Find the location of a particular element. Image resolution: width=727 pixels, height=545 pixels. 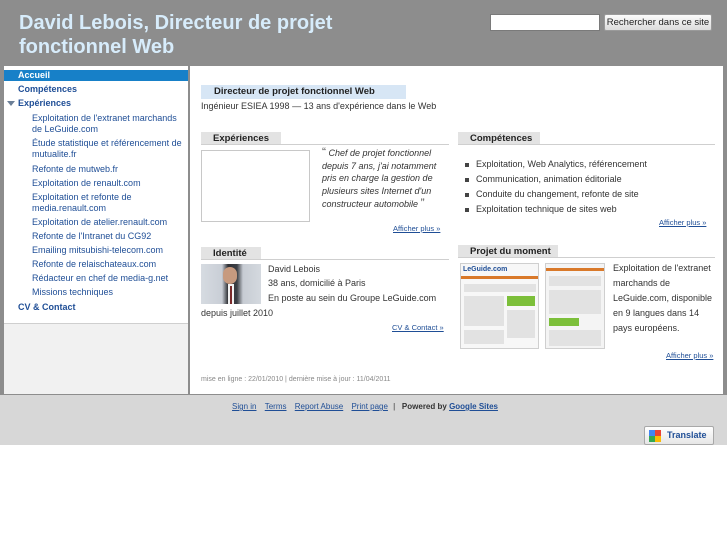

print-page-link: Print page is located at coordinates (369, 406).